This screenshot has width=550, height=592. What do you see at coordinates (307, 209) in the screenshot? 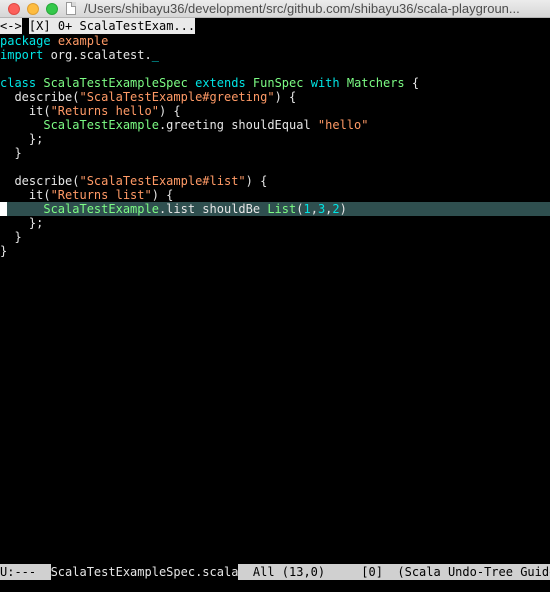
I see `code-number: 1` at bounding box center [307, 209].